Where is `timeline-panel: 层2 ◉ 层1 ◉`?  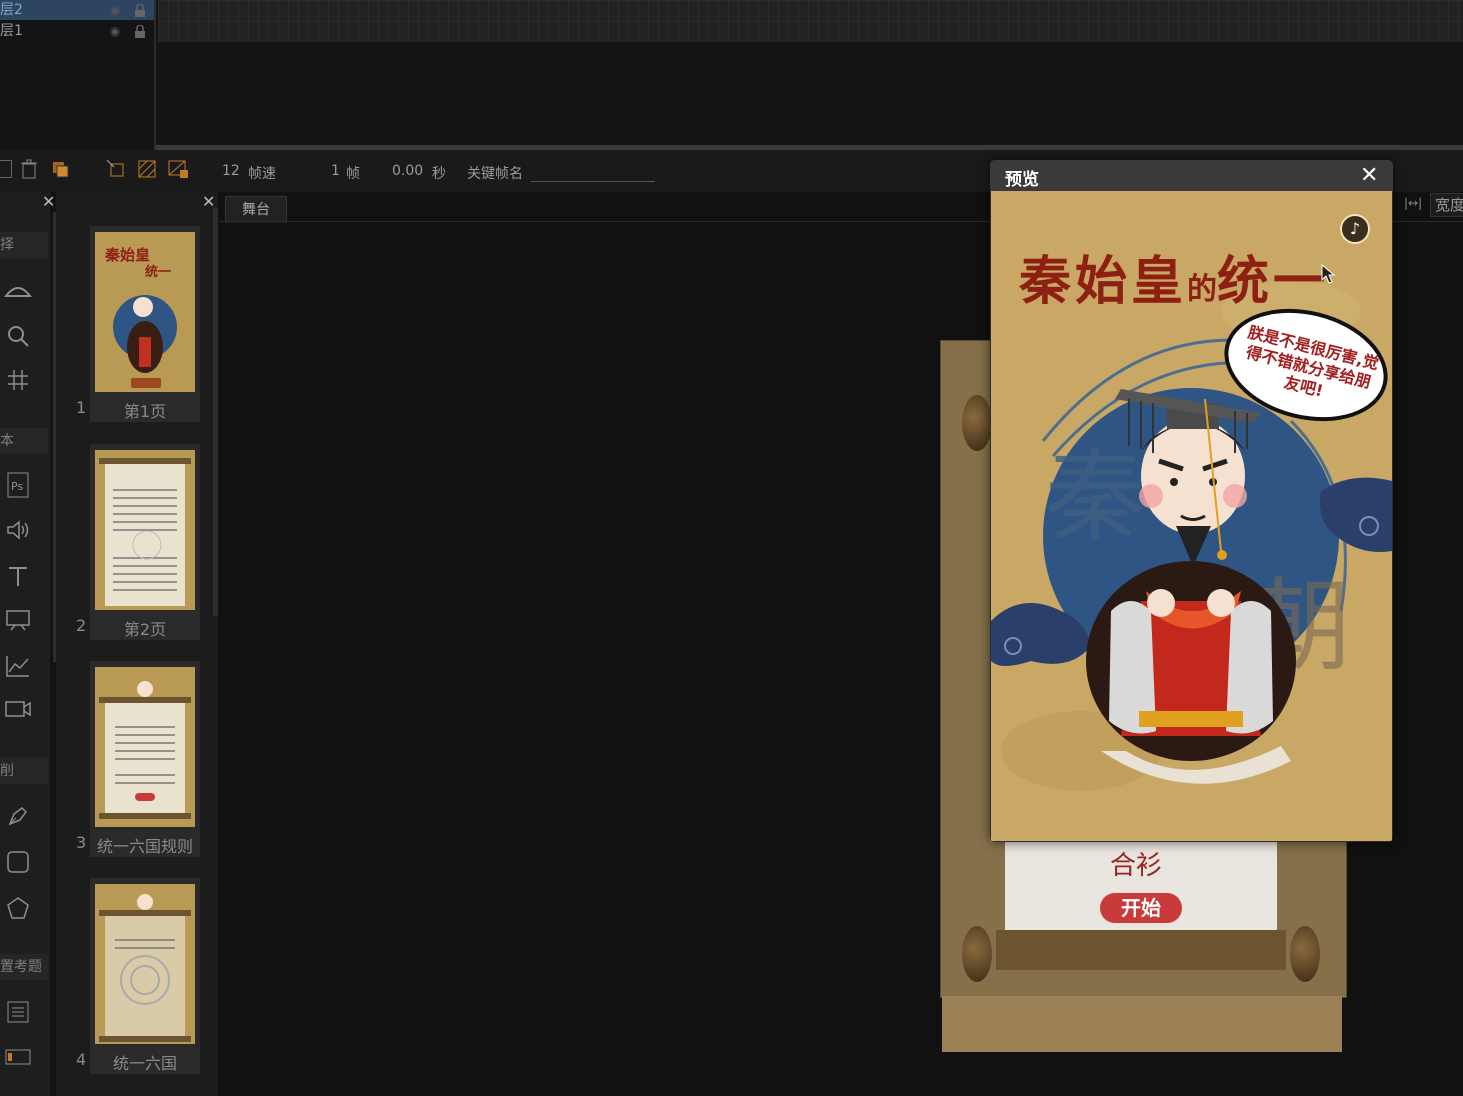
timeline-panel: 层2 ◉ 层1 ◉ is located at coordinates (731, 75).